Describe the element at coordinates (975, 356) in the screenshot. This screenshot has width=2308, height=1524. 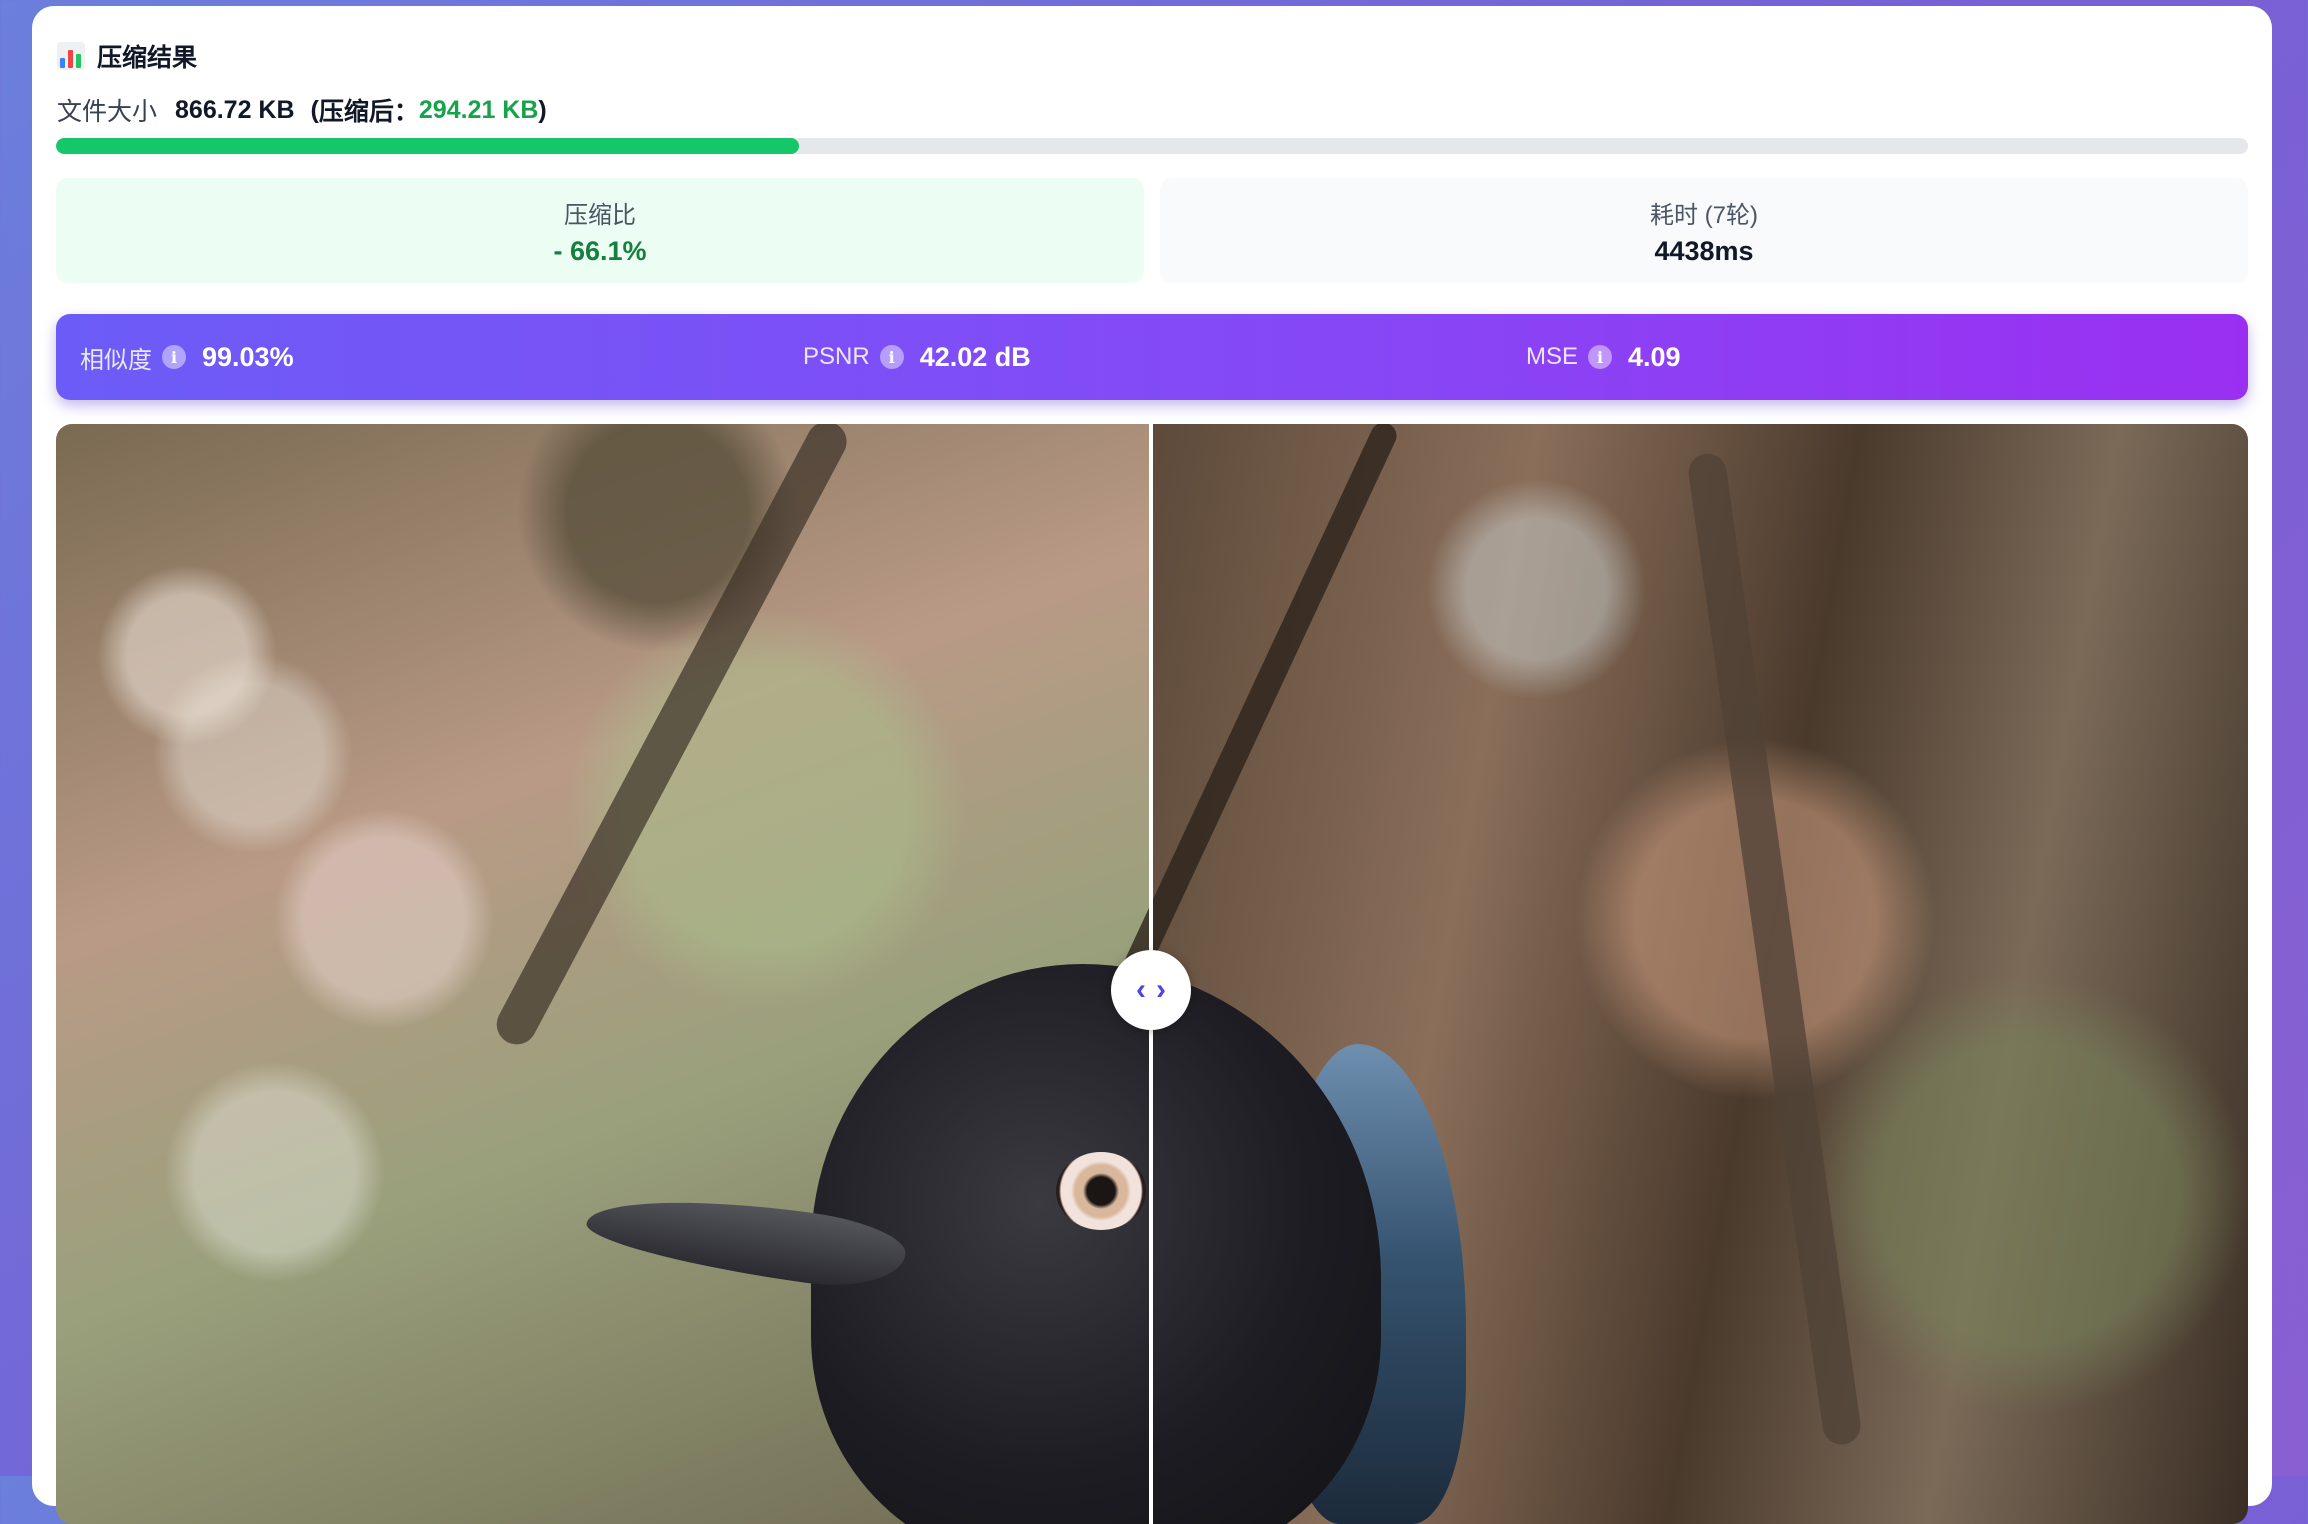
I see `psnr-value: 42.02 dB` at that location.